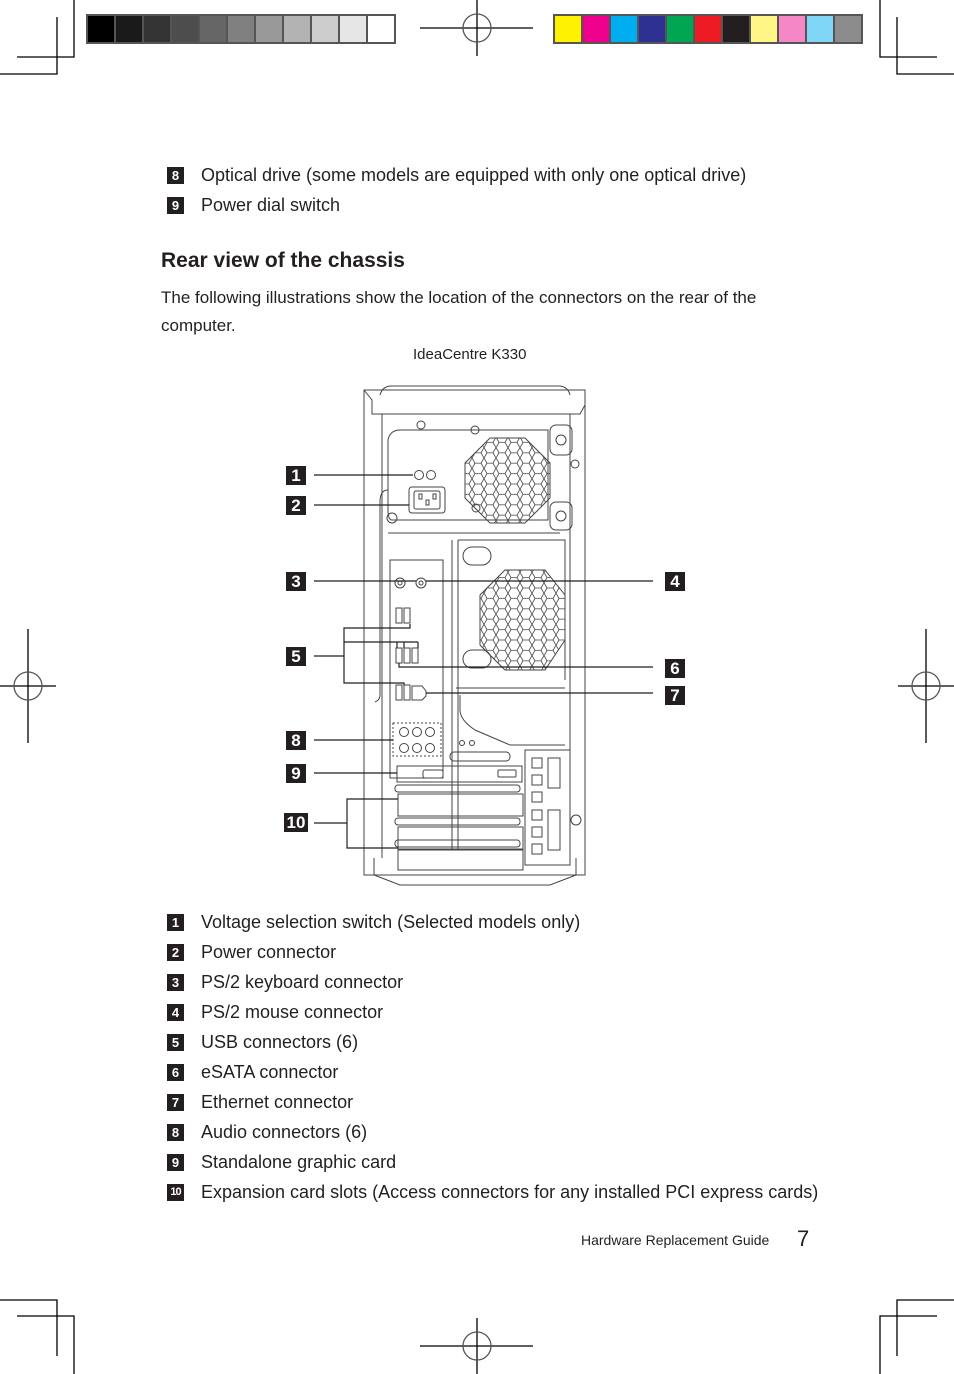 This screenshot has height=1374, width=954. What do you see at coordinates (416, 669) in the screenshot?
I see `io-shield` at bounding box center [416, 669].